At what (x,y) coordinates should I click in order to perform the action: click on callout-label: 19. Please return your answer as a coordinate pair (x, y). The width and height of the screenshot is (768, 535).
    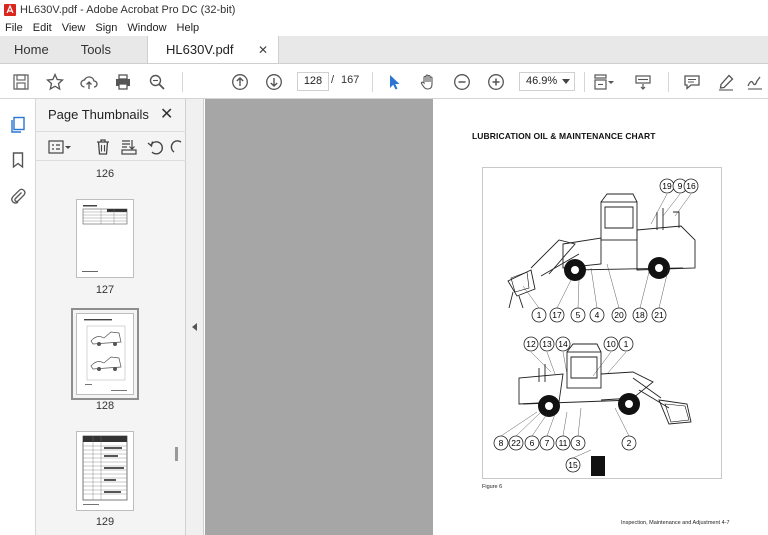
    Looking at the image, I should click on (667, 186).